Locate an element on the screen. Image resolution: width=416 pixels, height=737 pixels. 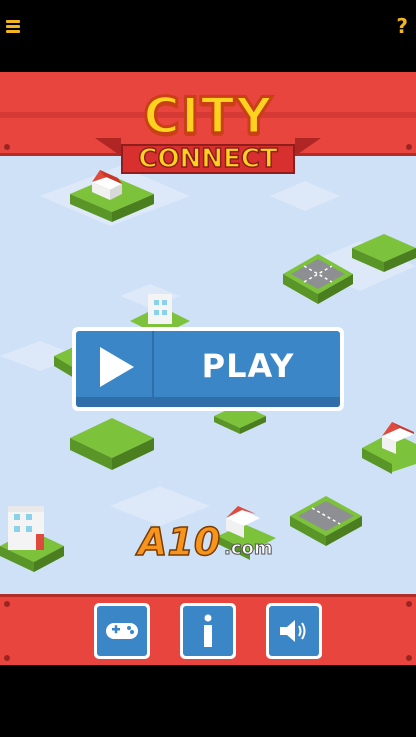
game-logo: CITY CONNECT is located at coordinates (208, 136).